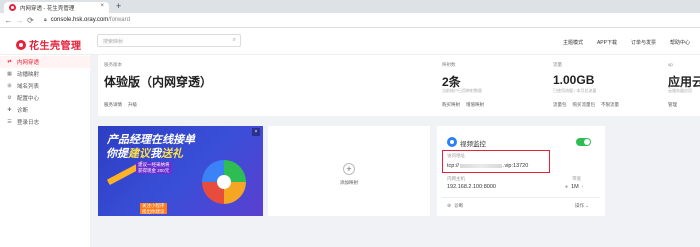  I want to click on manage-link: 管理, so click(672, 105).